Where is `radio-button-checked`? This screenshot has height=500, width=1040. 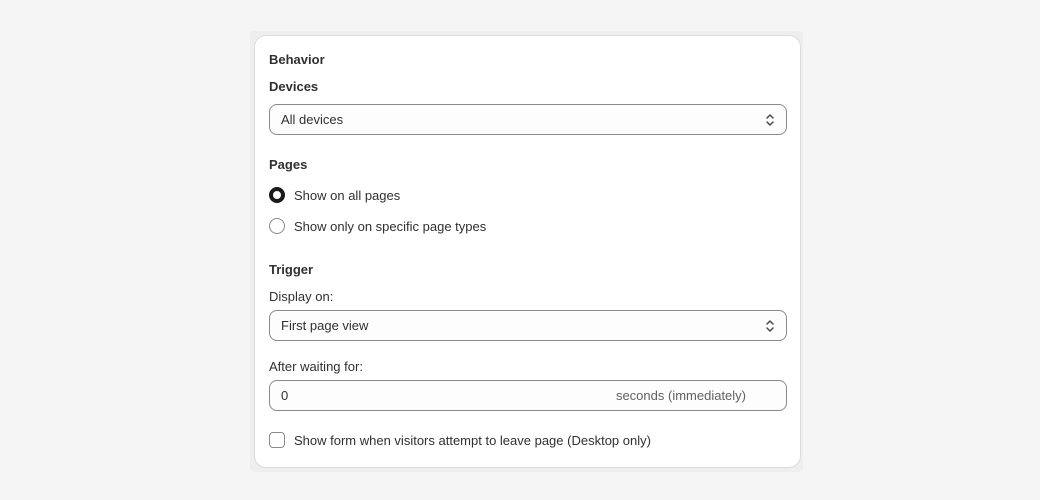 radio-button-checked is located at coordinates (277, 195).